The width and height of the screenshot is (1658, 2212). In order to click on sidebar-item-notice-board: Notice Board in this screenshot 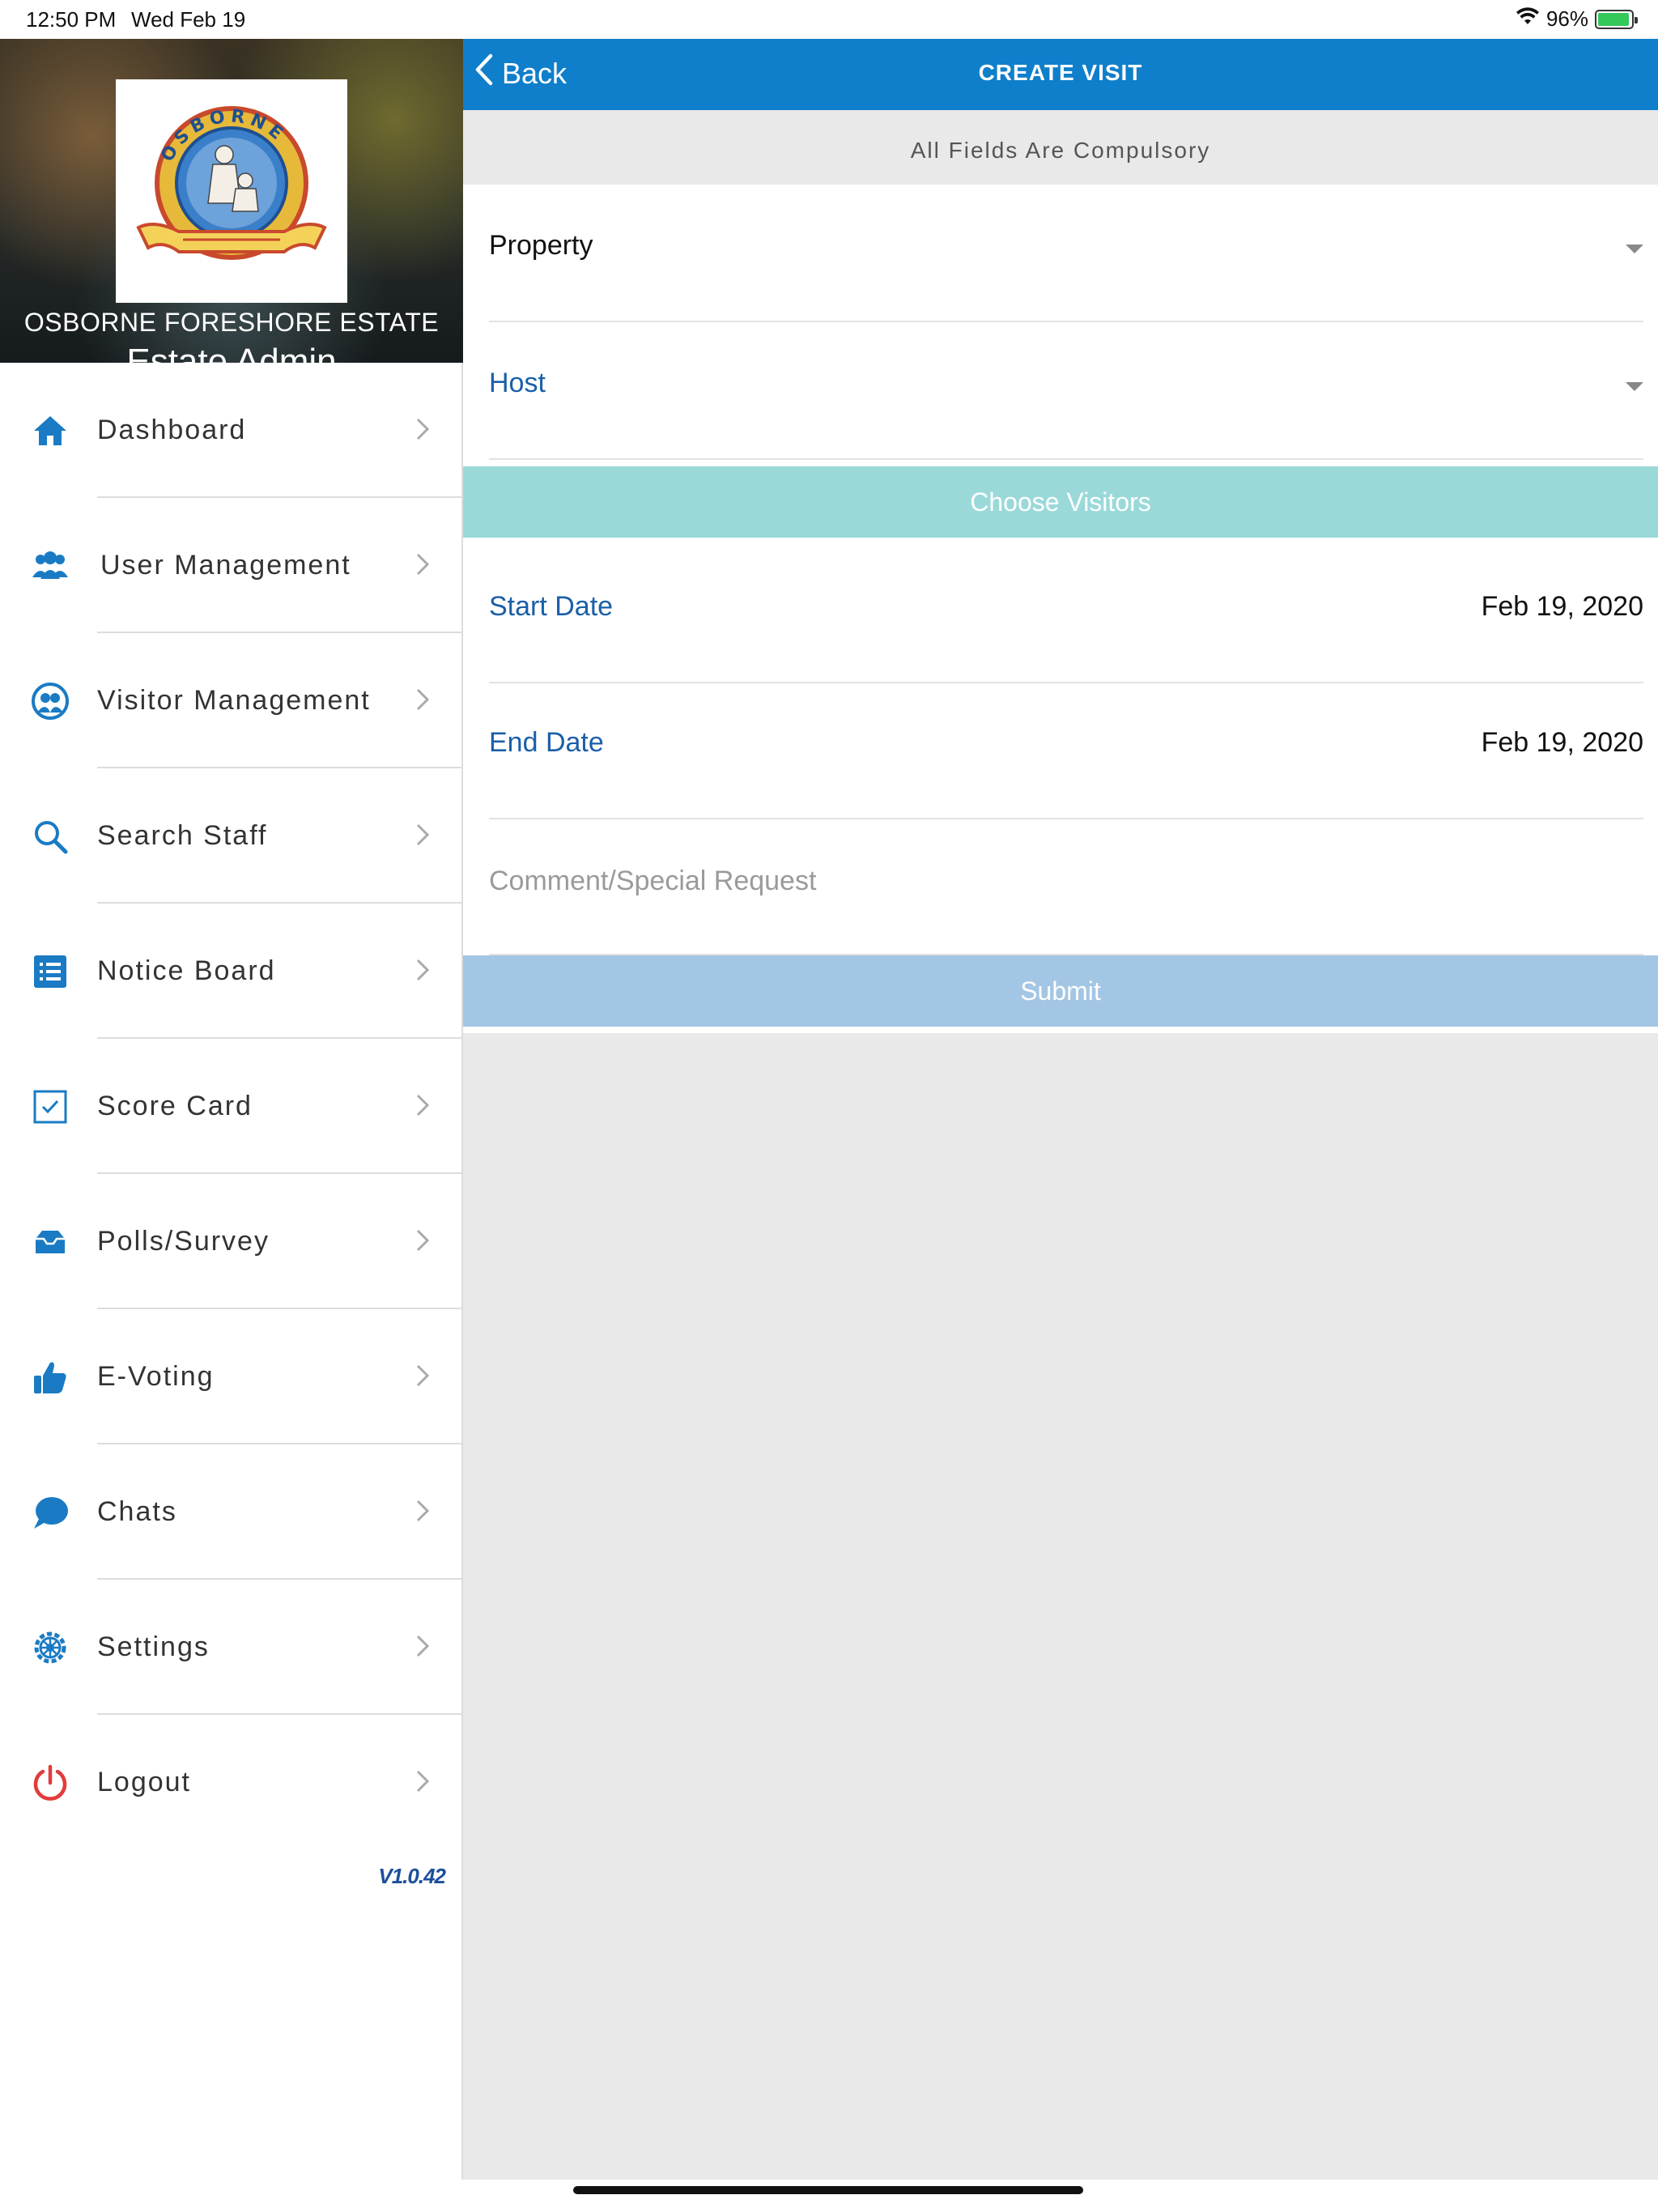, I will do `click(231, 971)`.